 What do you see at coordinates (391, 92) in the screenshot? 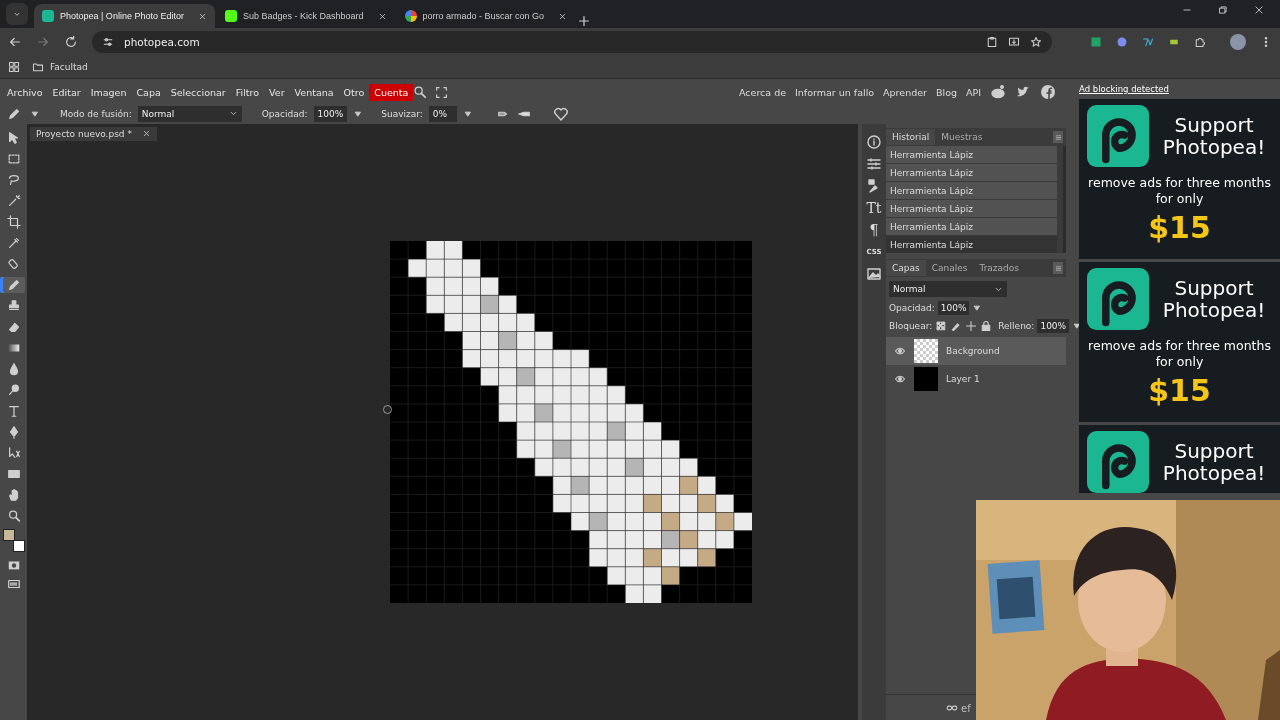
I see `menu-item: Cuenta` at bounding box center [391, 92].